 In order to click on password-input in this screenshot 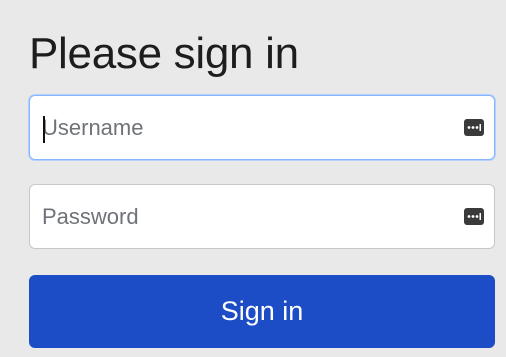, I will do `click(247, 216)`.